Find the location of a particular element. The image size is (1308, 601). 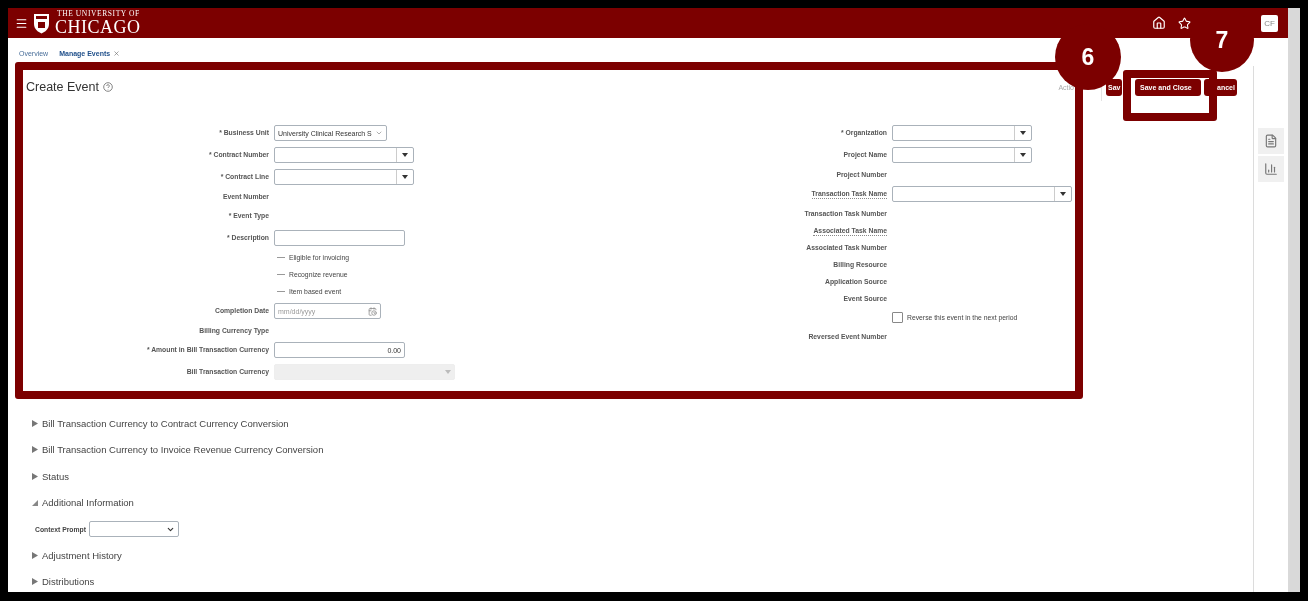

section-header: Additional Information is located at coordinates (634, 502).